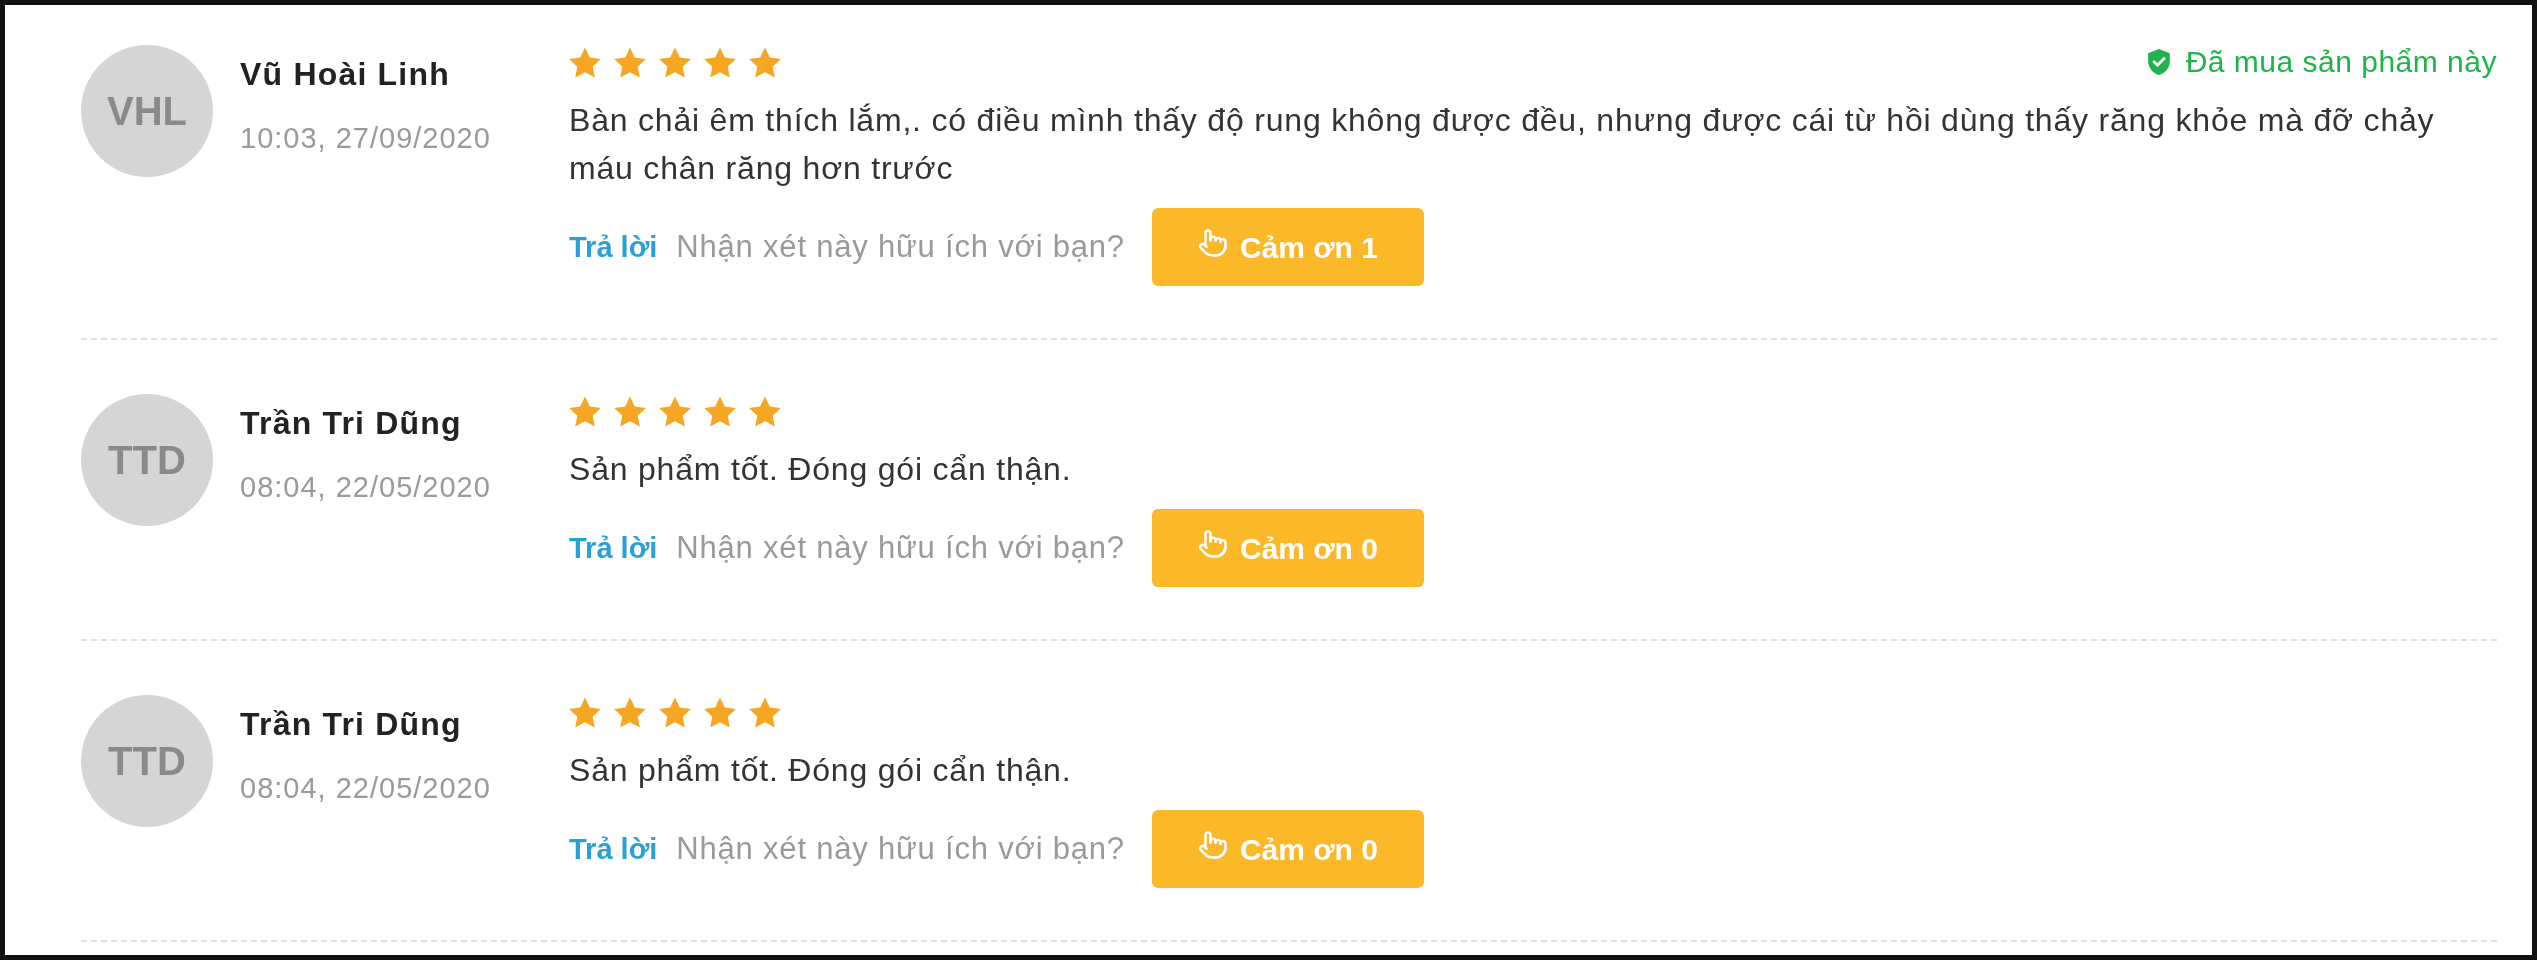  Describe the element at coordinates (2158, 62) in the screenshot. I see `shield-check-icon` at that location.